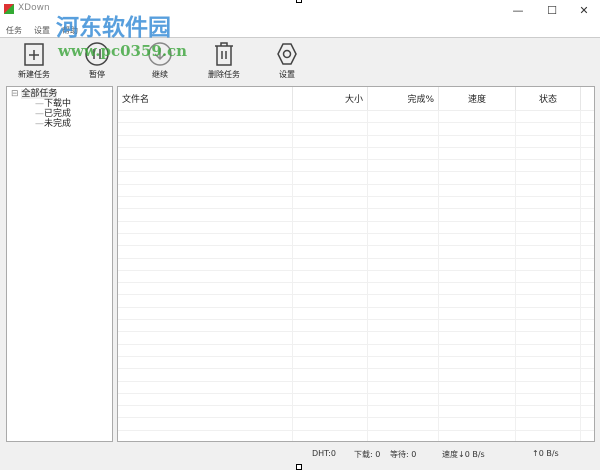 The image size is (600, 470). I want to click on new-task-icon, so click(34, 54).